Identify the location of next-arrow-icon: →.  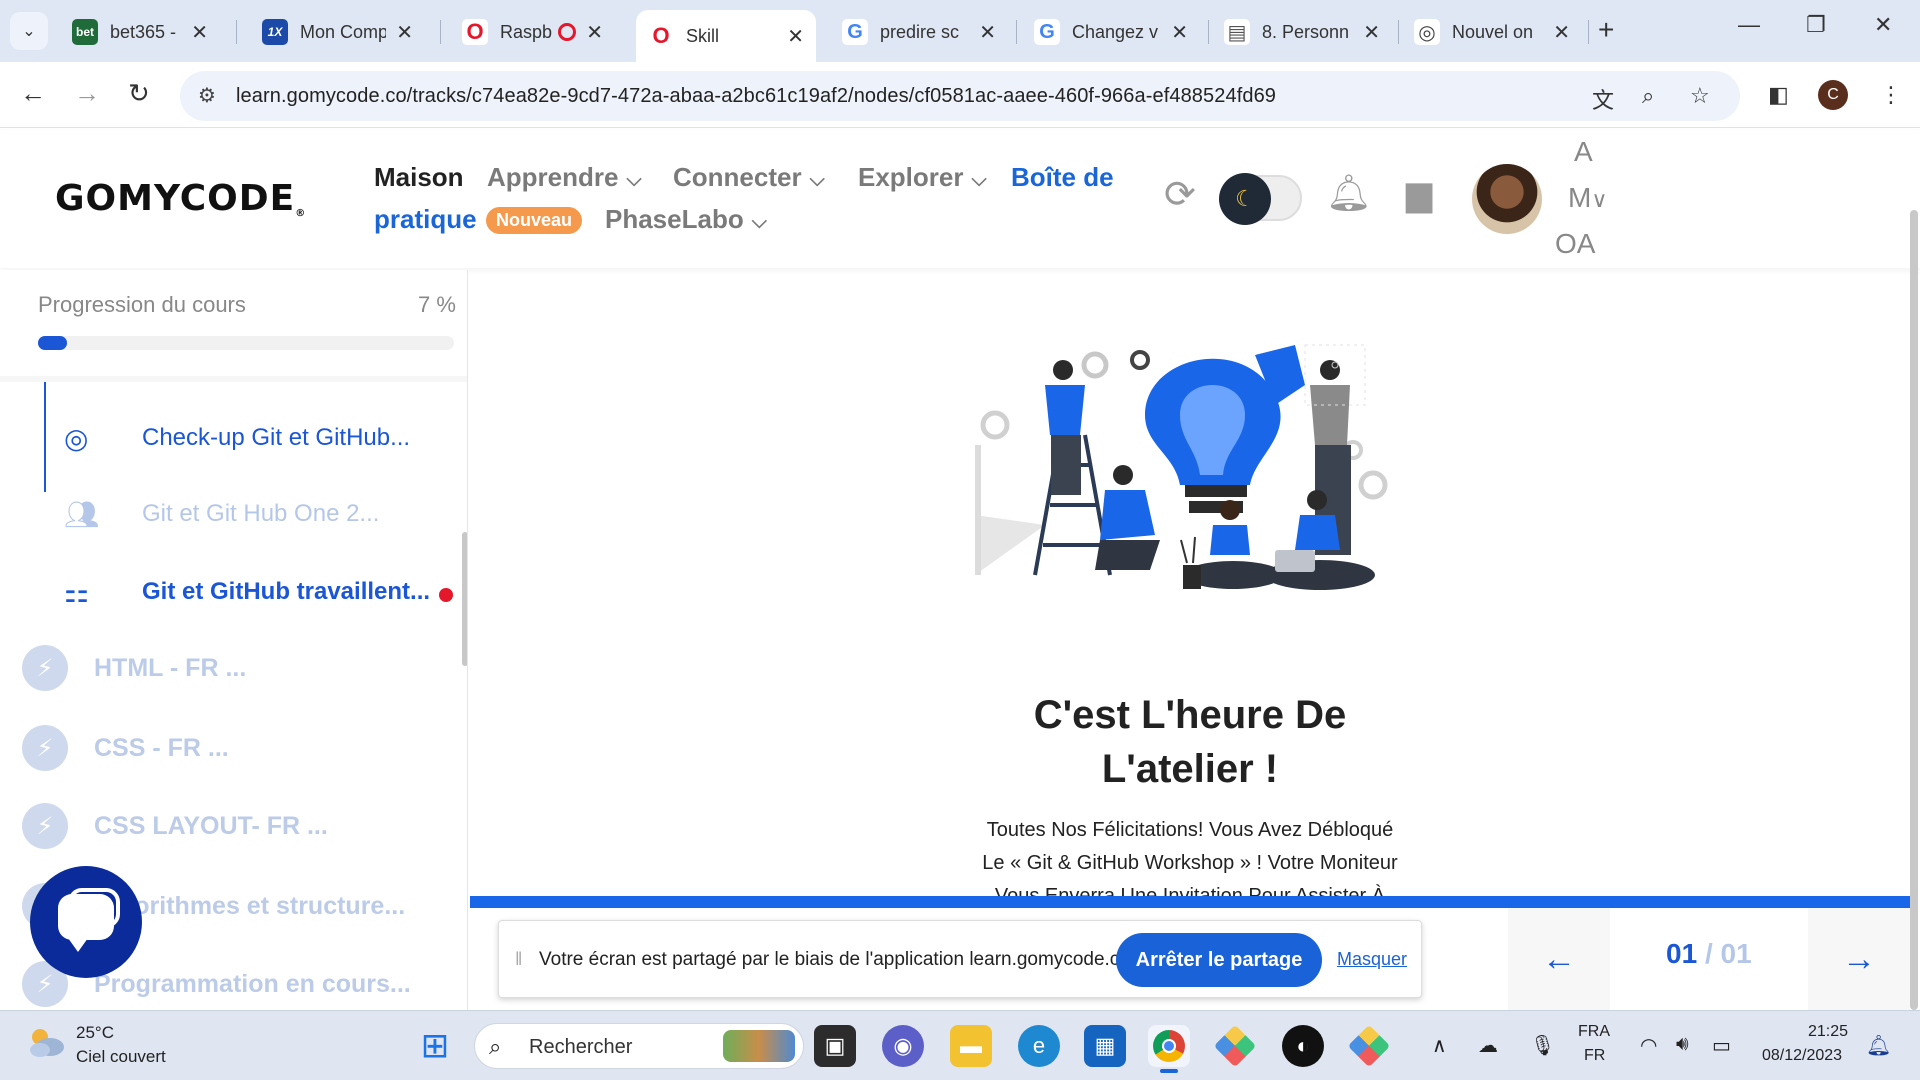
(1859, 959).